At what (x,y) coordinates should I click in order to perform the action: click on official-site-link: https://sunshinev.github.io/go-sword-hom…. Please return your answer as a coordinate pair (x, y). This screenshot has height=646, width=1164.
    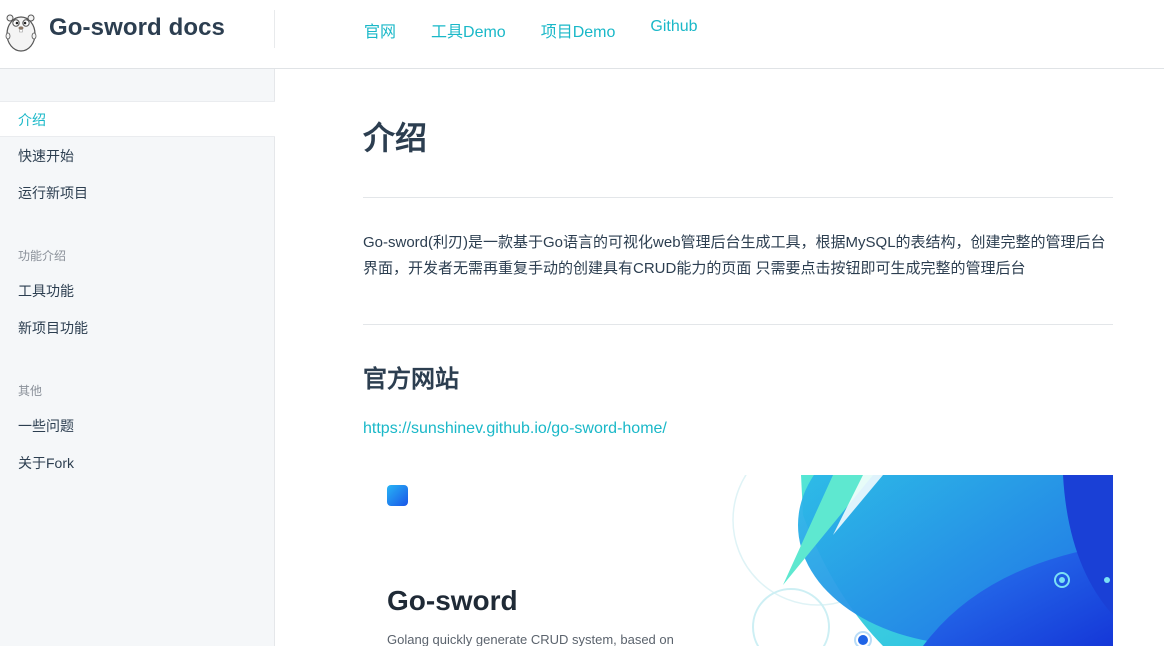
    Looking at the image, I should click on (515, 429).